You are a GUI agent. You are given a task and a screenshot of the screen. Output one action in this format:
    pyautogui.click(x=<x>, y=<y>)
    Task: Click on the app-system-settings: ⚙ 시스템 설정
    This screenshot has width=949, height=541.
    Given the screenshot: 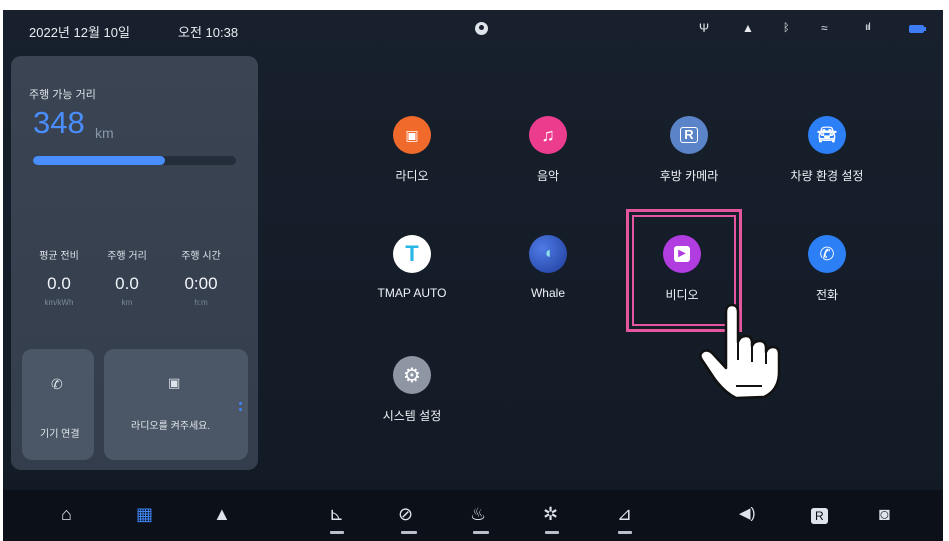 What is the action you would take?
    pyautogui.click(x=412, y=390)
    